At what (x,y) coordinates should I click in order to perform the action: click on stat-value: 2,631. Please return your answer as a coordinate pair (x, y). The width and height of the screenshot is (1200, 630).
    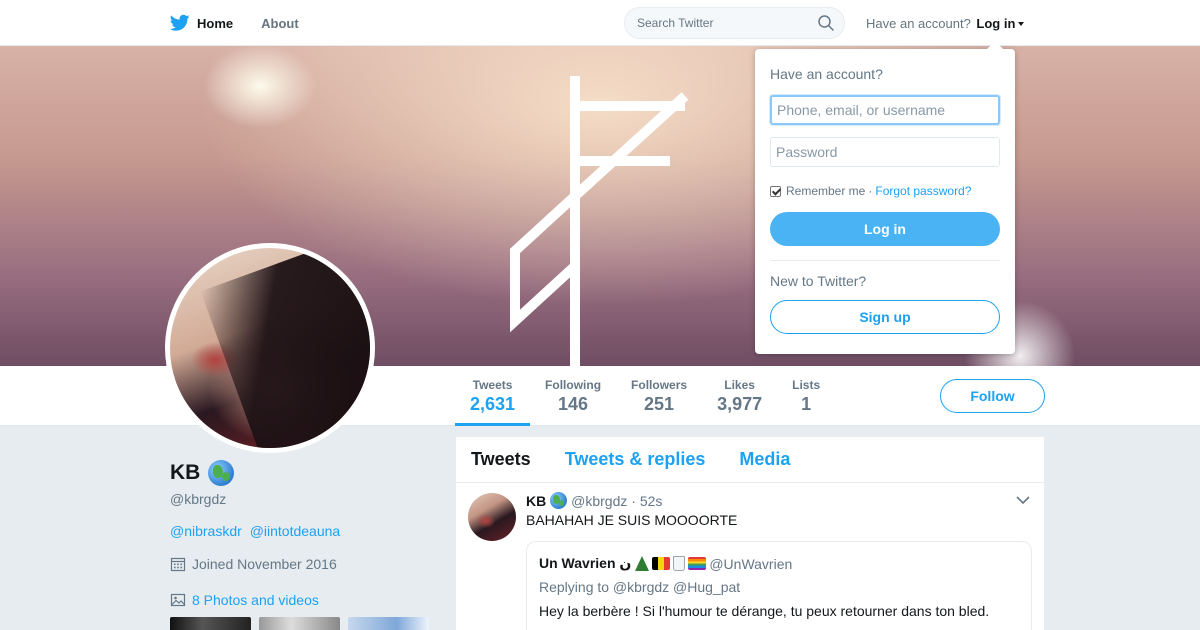
    Looking at the image, I should click on (493, 404).